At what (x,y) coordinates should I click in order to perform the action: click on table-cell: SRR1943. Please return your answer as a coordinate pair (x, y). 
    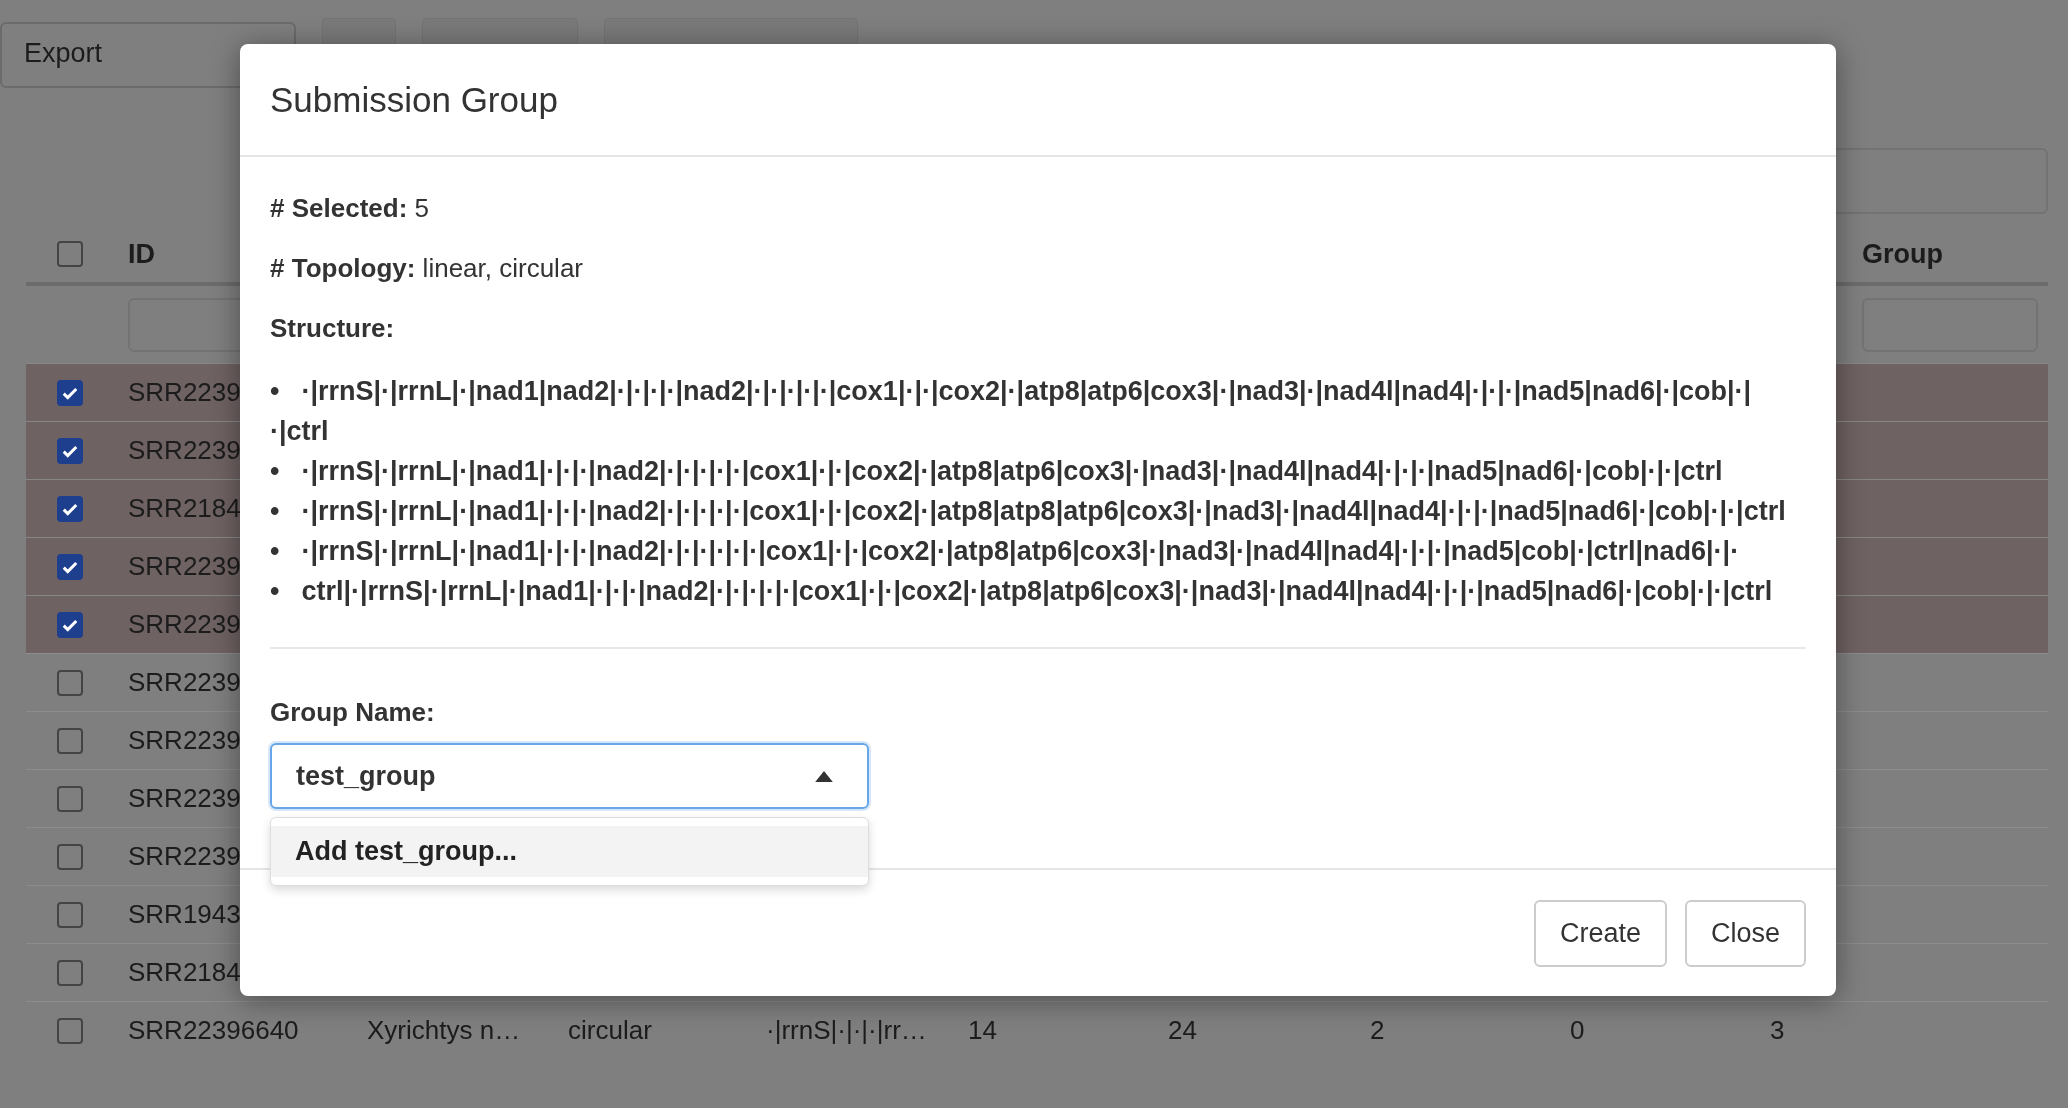
    Looking at the image, I should click on (184, 914).